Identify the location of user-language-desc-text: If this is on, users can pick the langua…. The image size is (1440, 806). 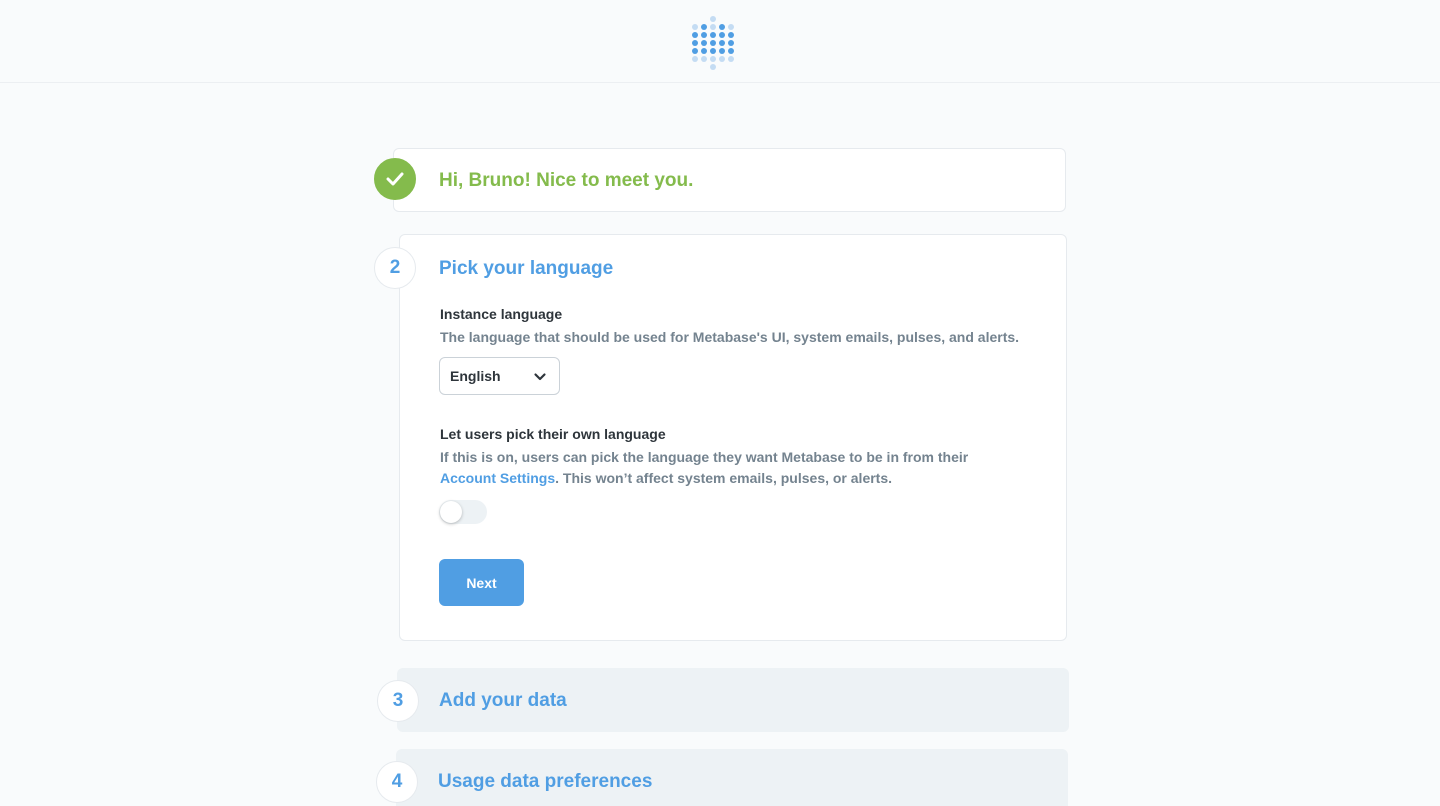
(704, 457).